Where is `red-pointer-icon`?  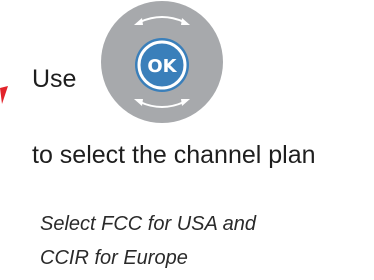 red-pointer-icon is located at coordinates (6, 95).